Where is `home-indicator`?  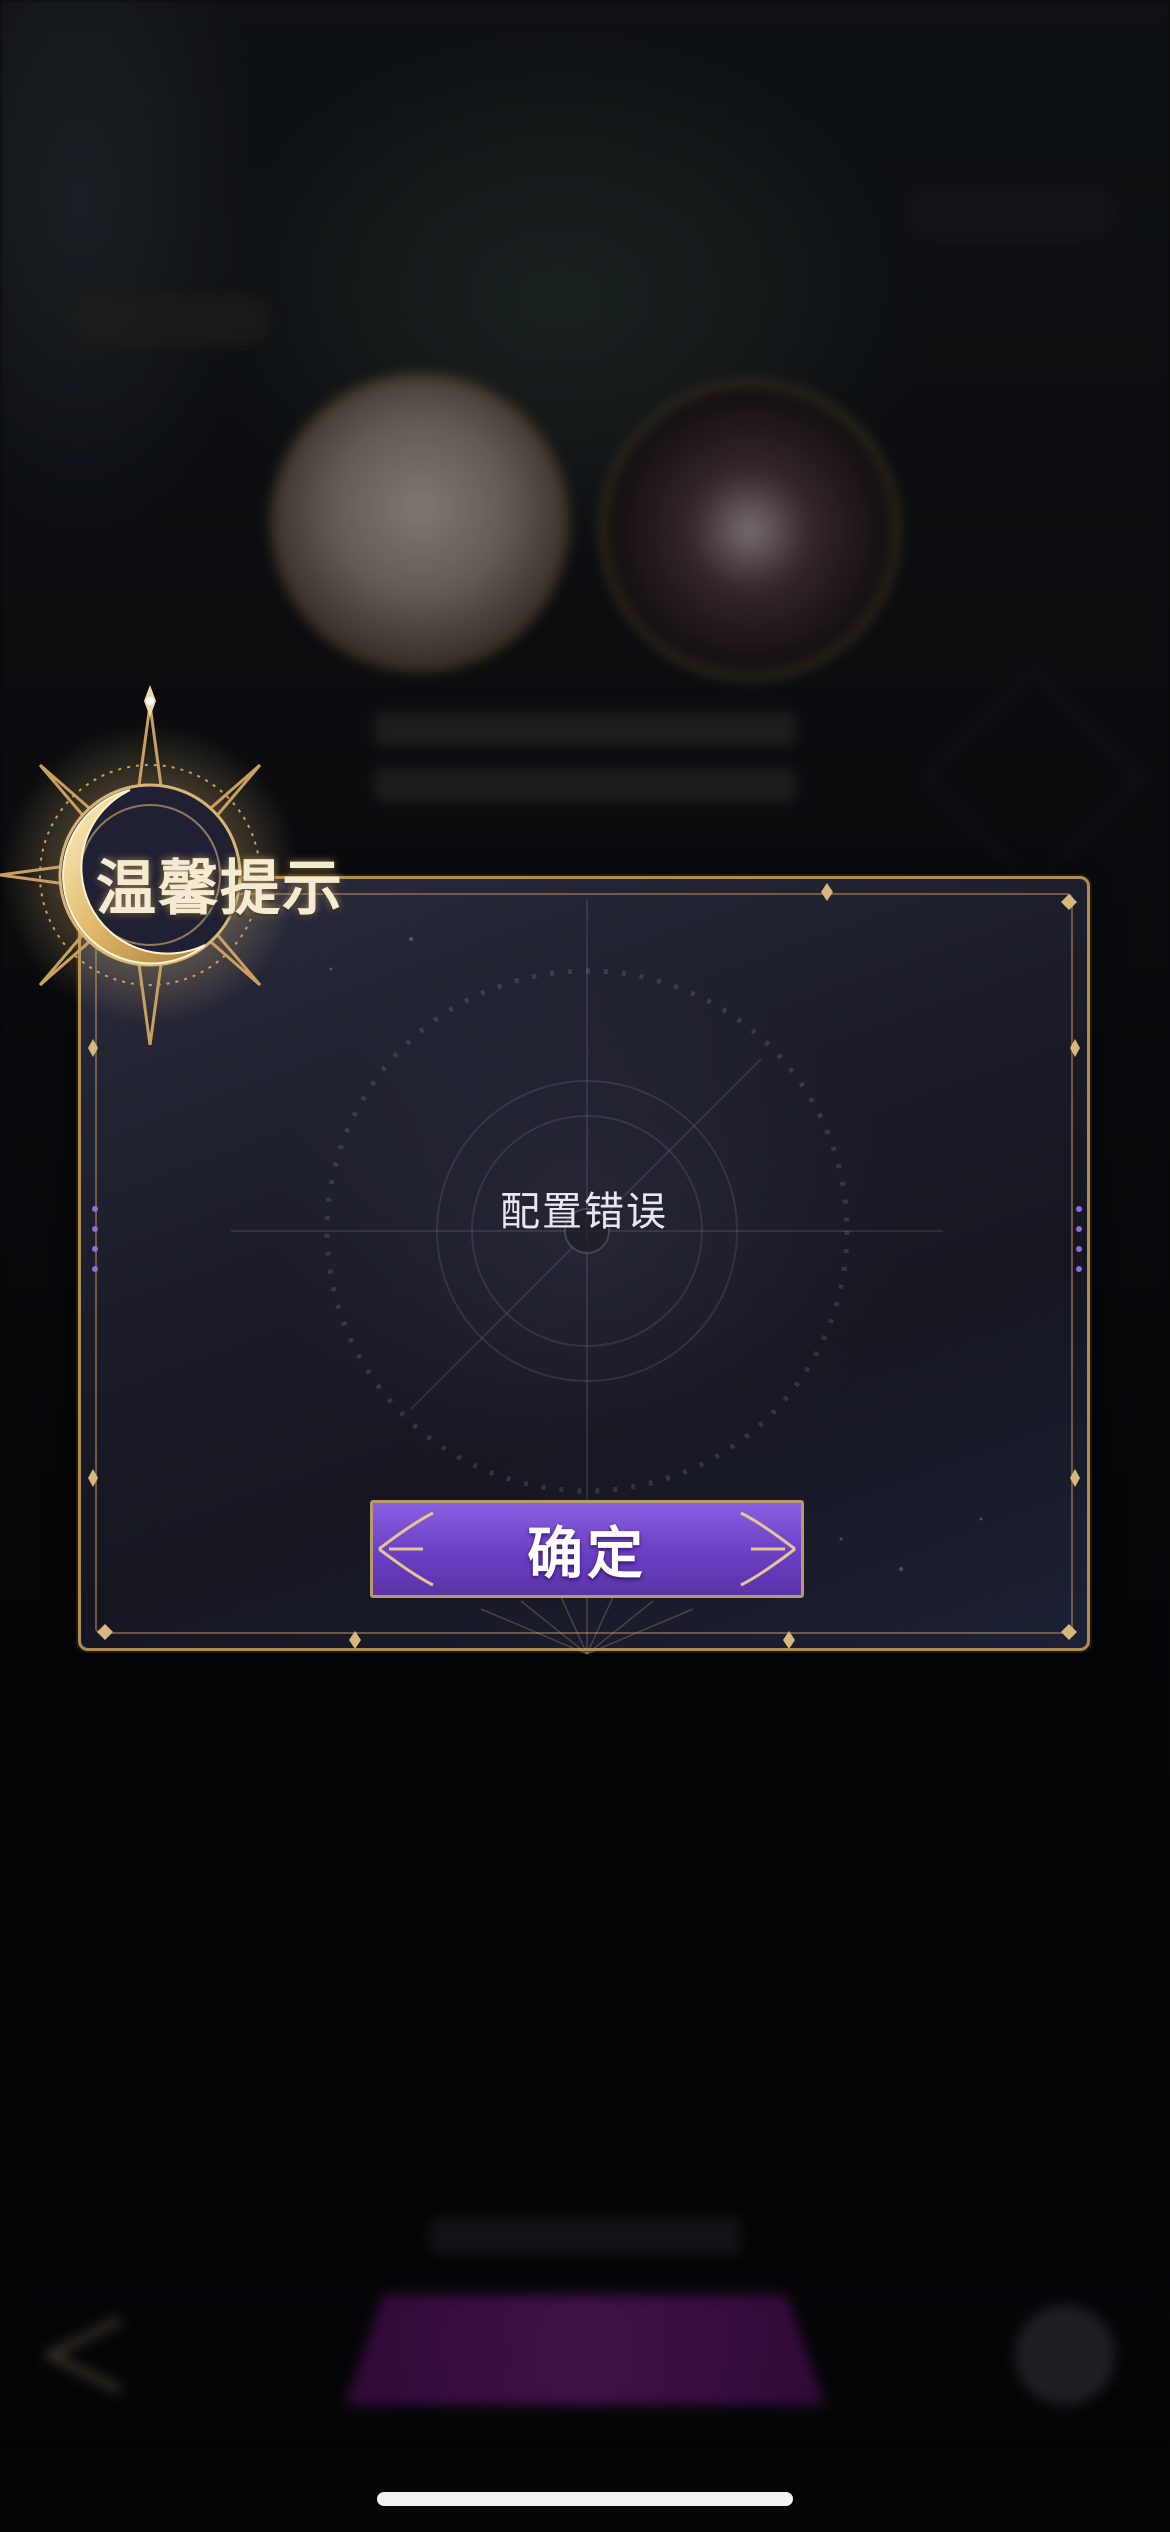 home-indicator is located at coordinates (585, 2499).